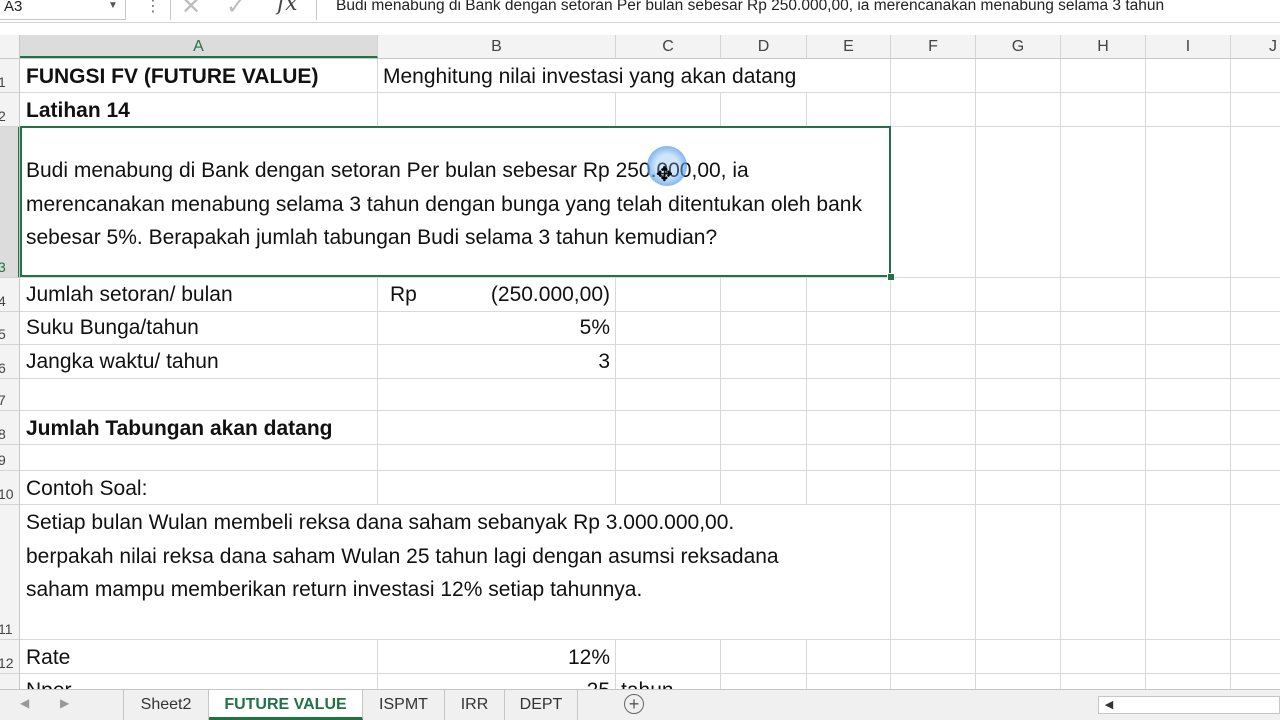 The image size is (1280, 720). What do you see at coordinates (525, 684) in the screenshot?
I see `cell-b13: 25` at bounding box center [525, 684].